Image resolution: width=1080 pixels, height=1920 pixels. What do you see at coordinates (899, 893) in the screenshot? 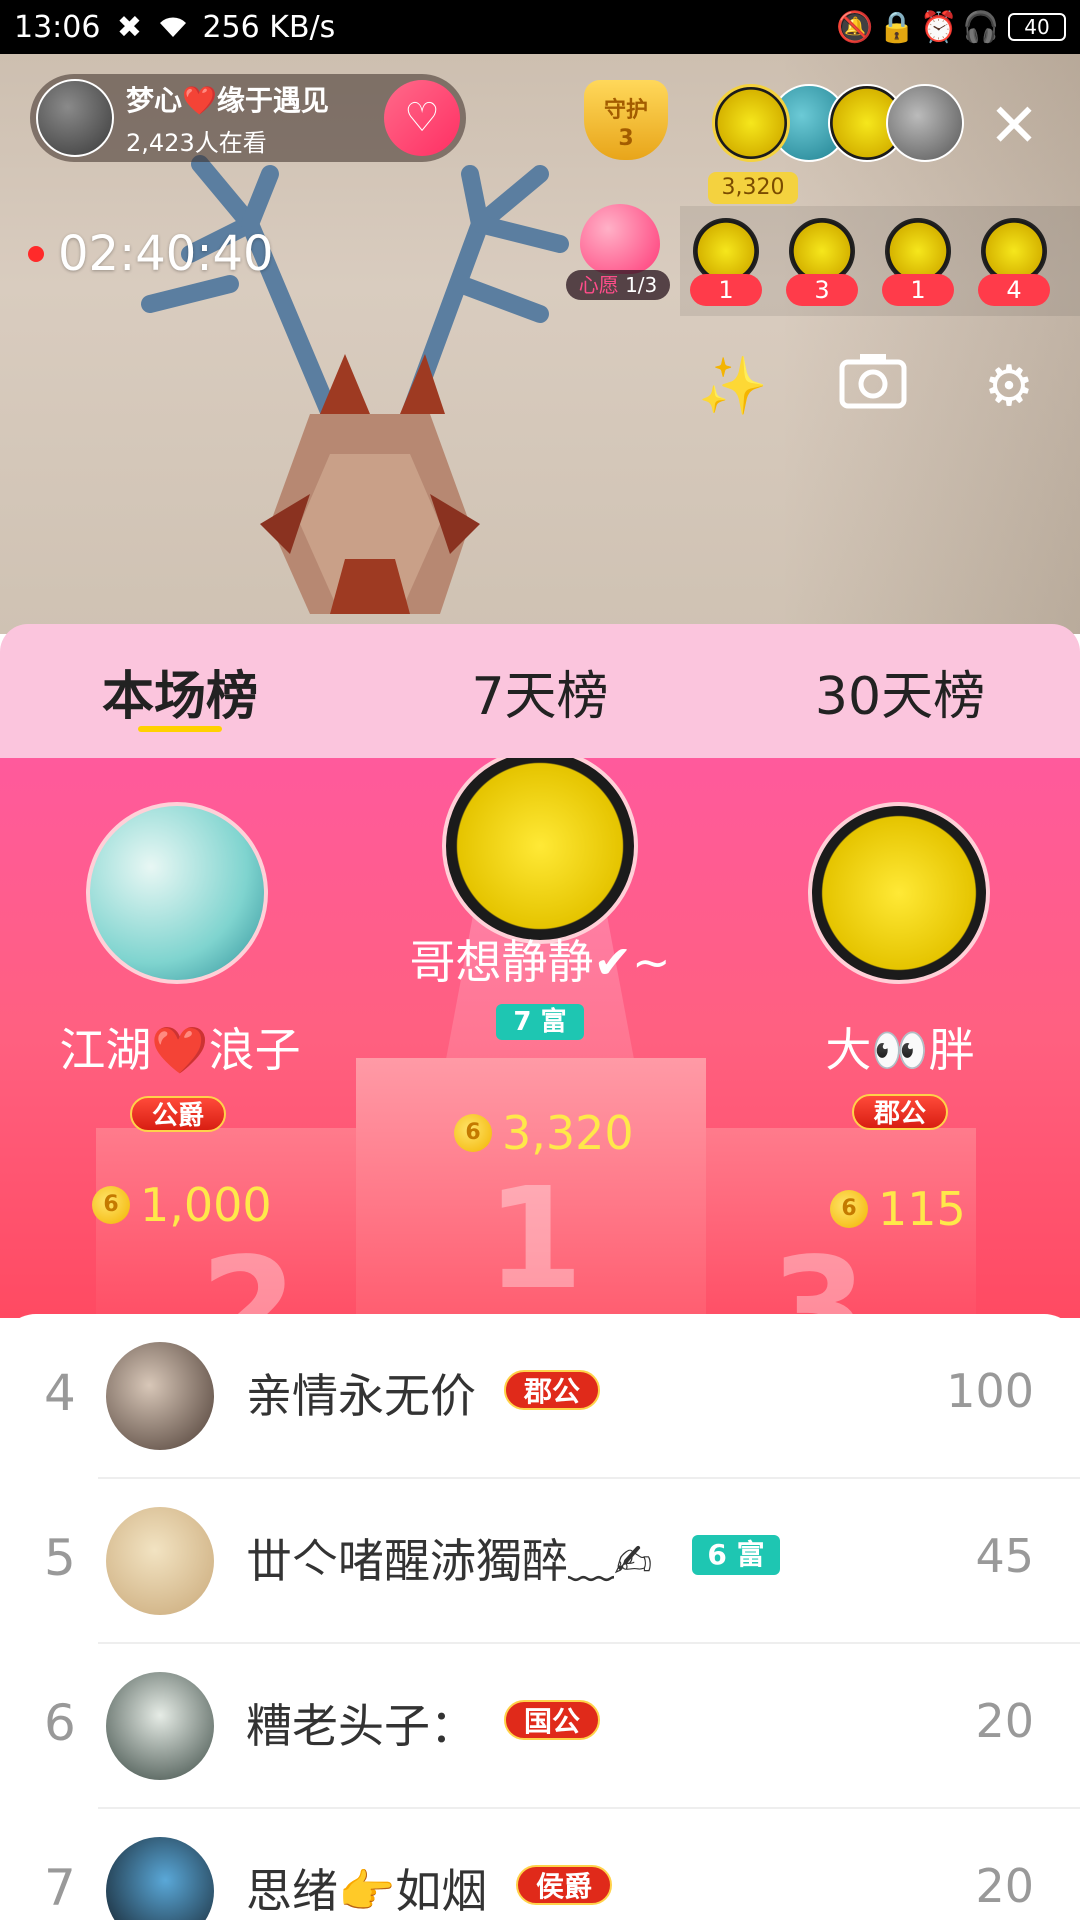
I see `third-place-avatar` at bounding box center [899, 893].